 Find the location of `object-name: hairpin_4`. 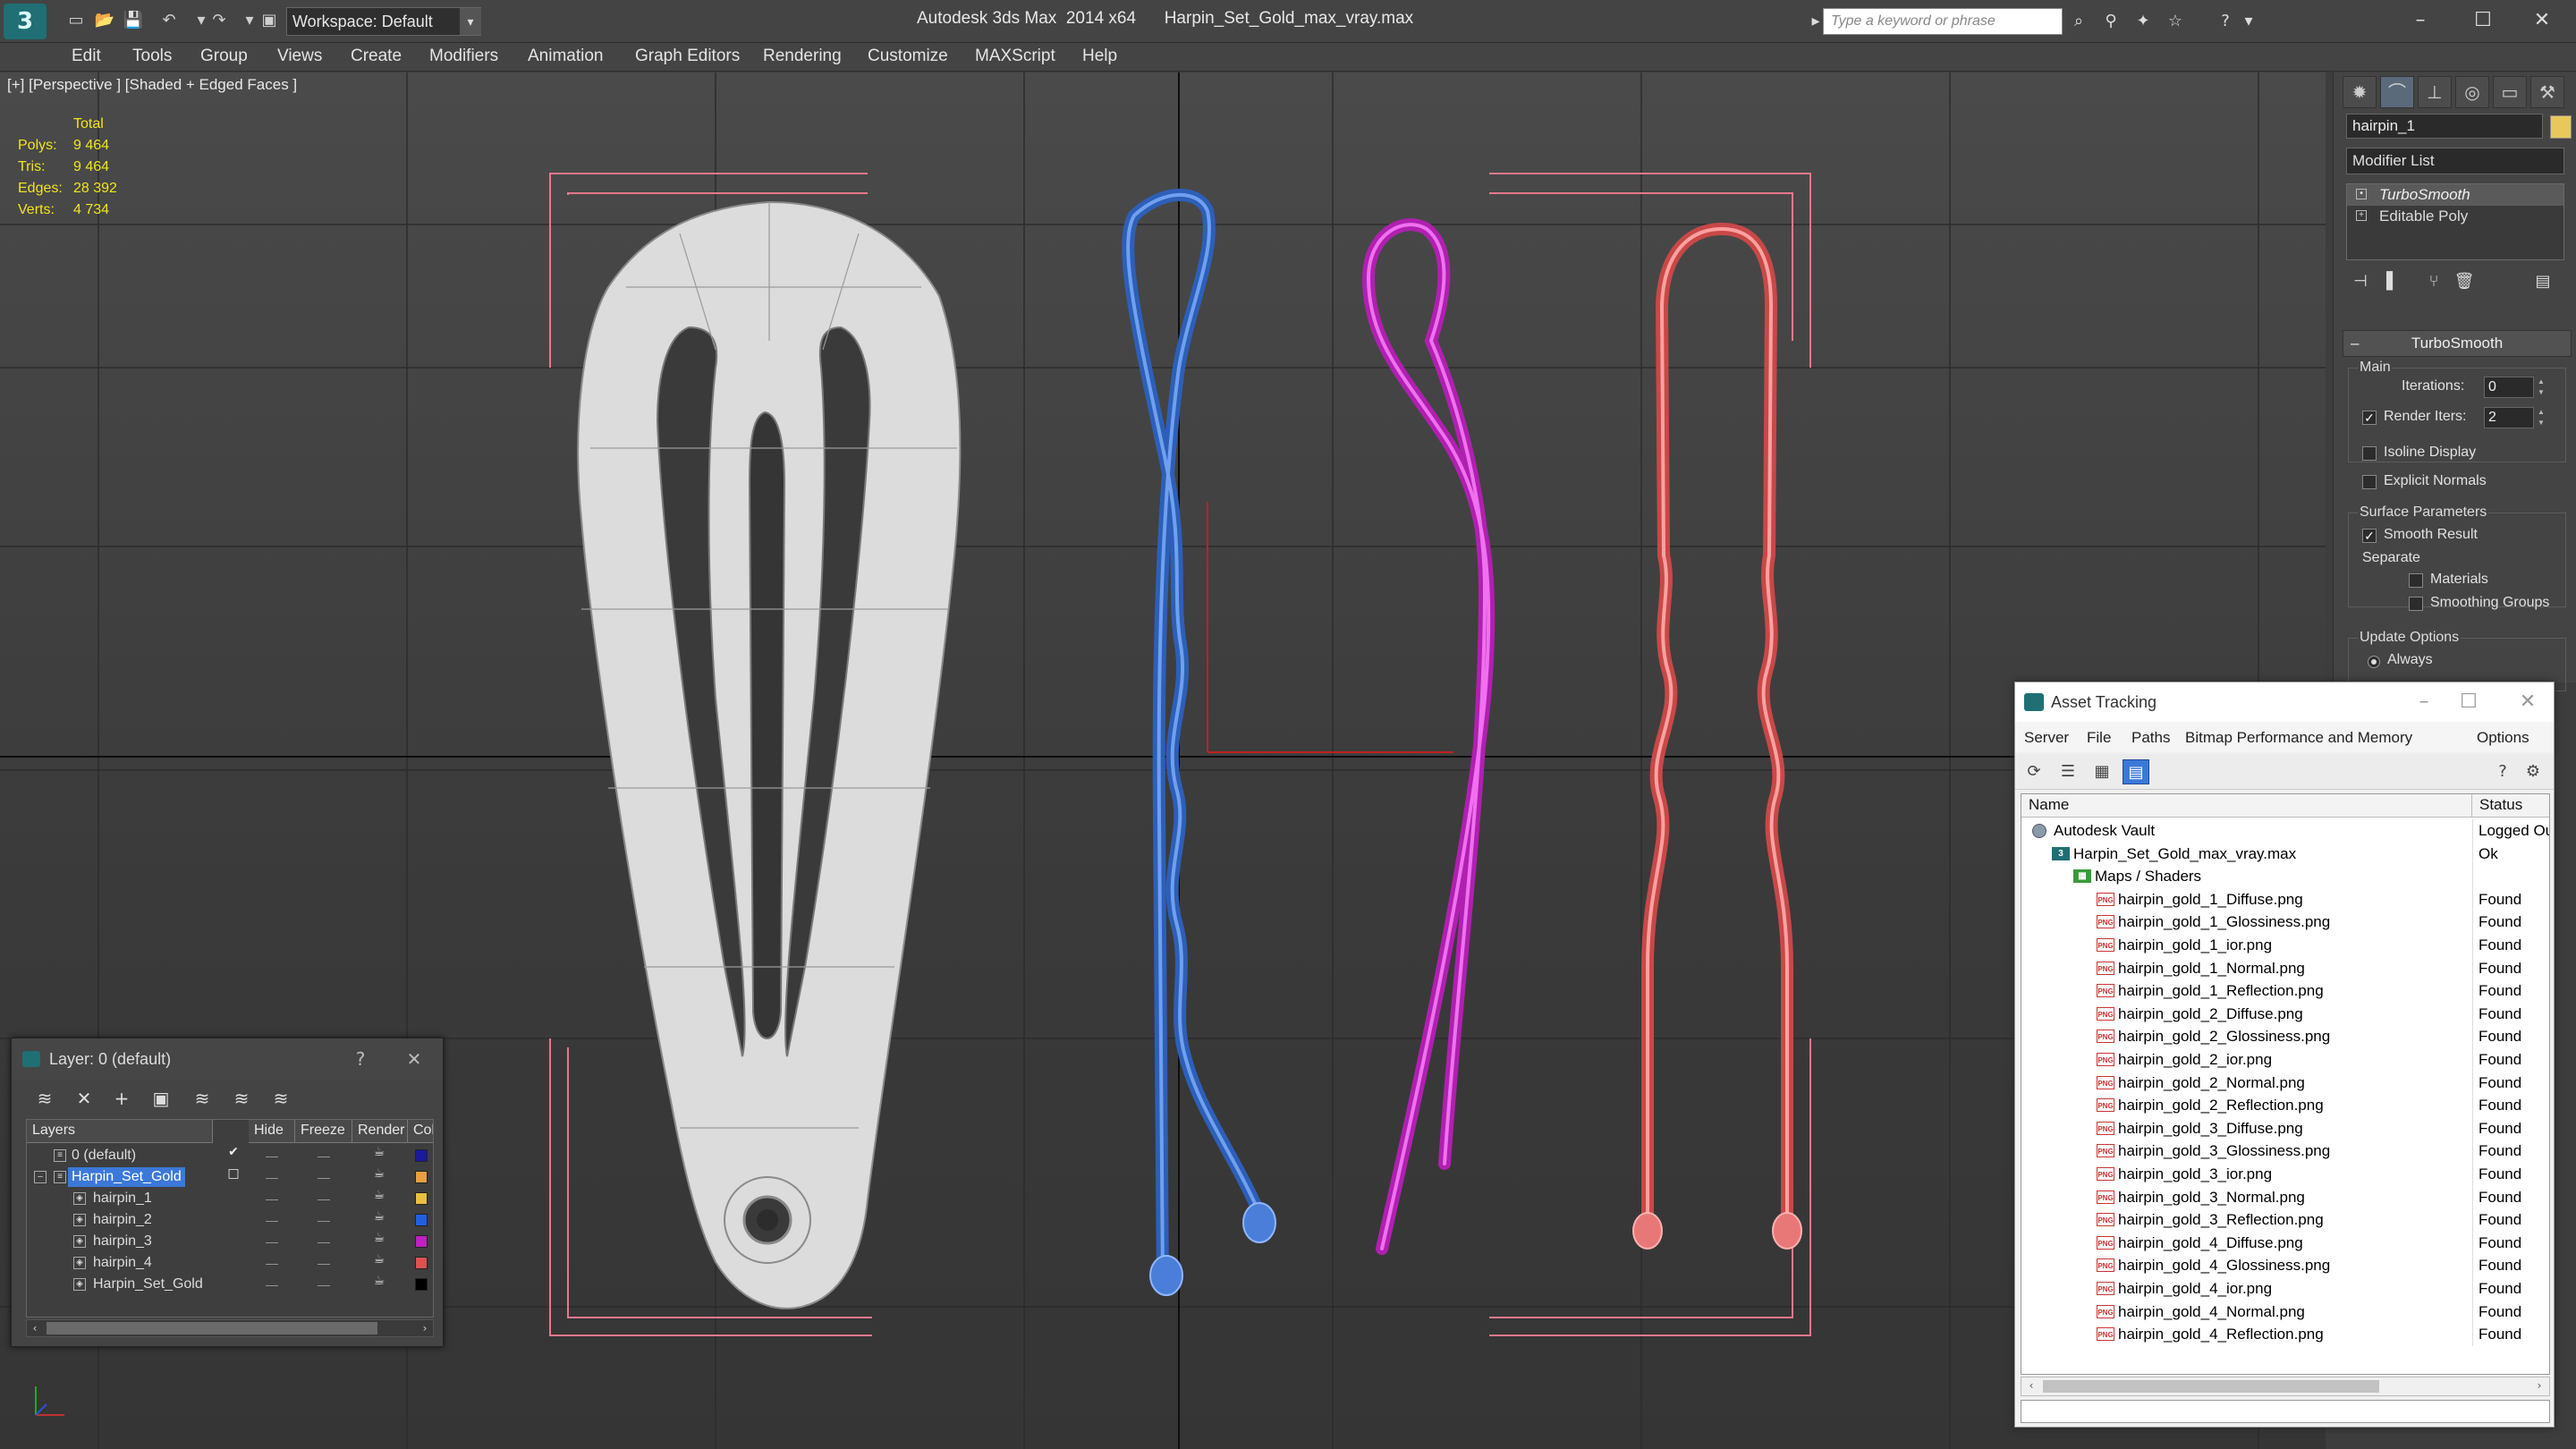

object-name: hairpin_4 is located at coordinates (122, 1263).